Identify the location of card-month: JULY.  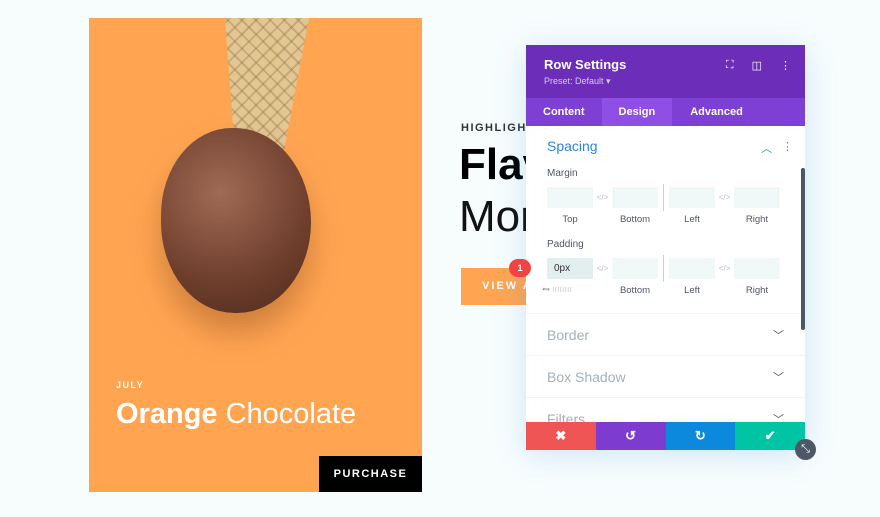
(130, 385).